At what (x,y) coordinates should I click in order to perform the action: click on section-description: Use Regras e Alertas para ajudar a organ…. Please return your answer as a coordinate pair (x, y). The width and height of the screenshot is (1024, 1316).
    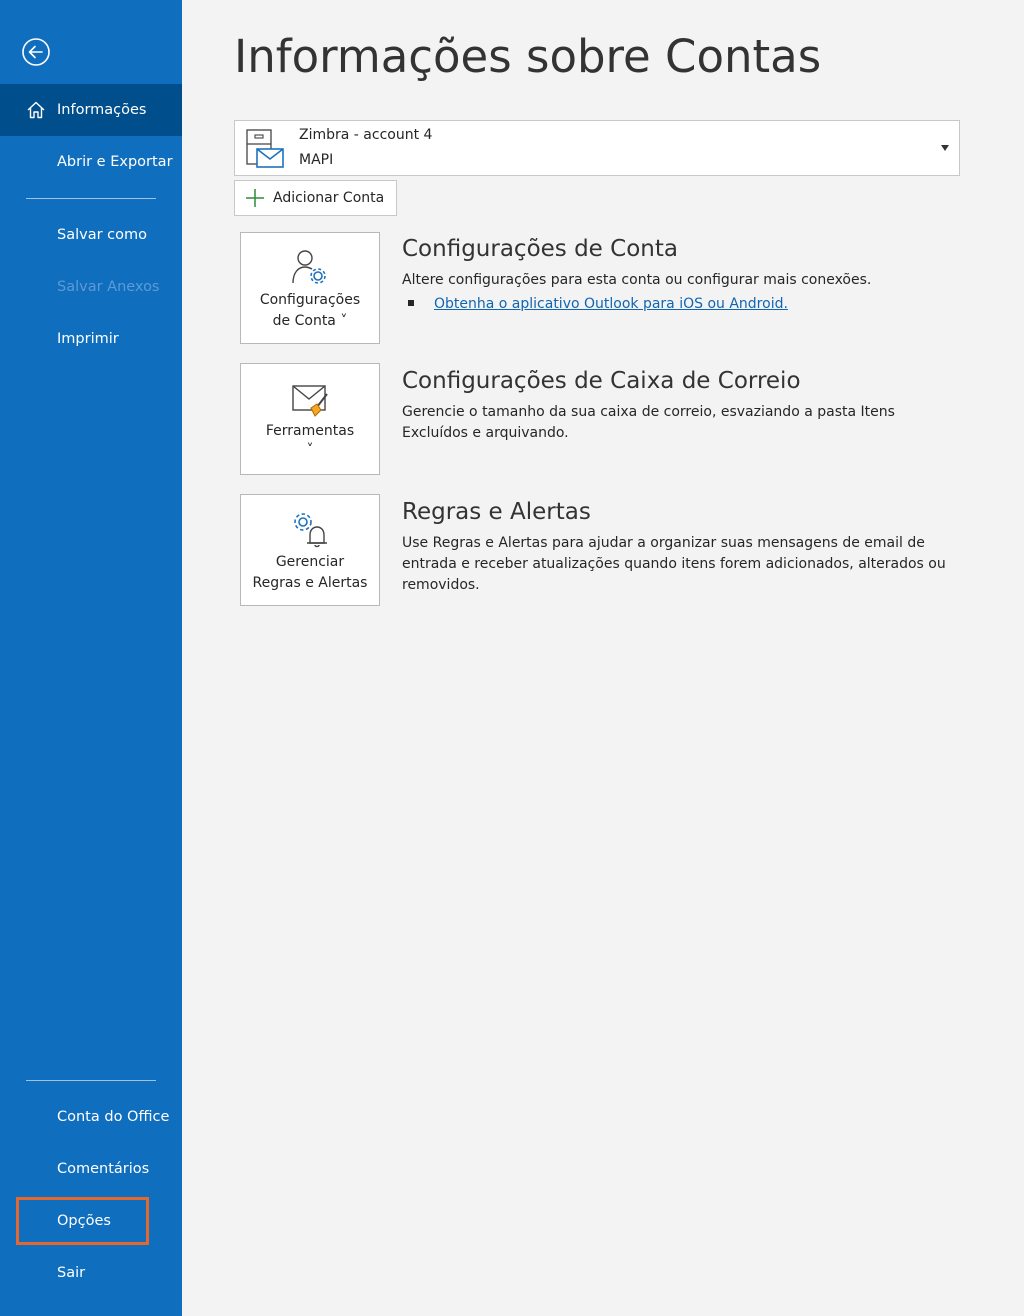
    Looking at the image, I should click on (674, 564).